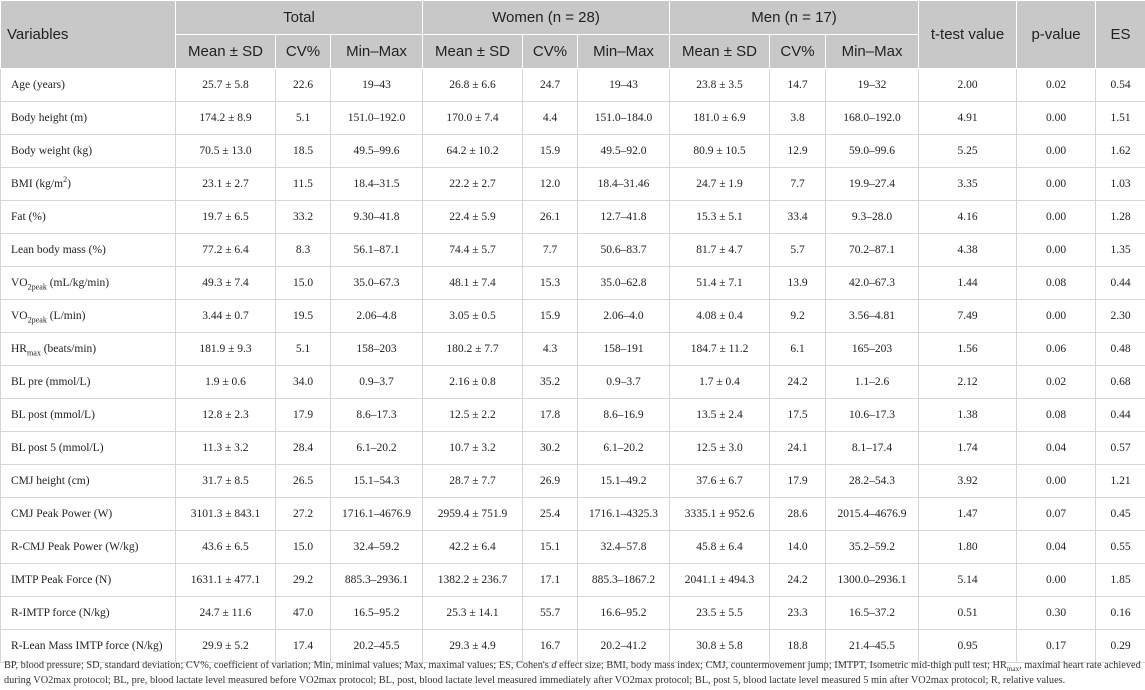 The height and width of the screenshot is (690, 1145). What do you see at coordinates (1056, 415) in the screenshot?
I see `table-cell: 0.08` at bounding box center [1056, 415].